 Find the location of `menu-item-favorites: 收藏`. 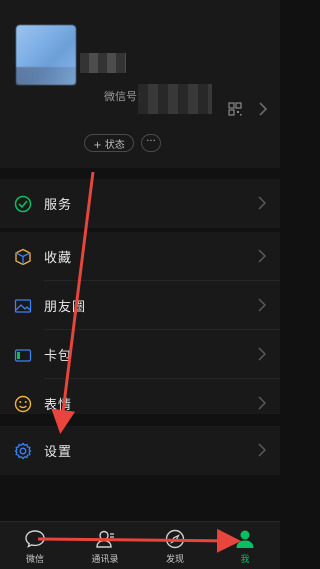

menu-item-favorites: 收藏 is located at coordinates (140, 256).